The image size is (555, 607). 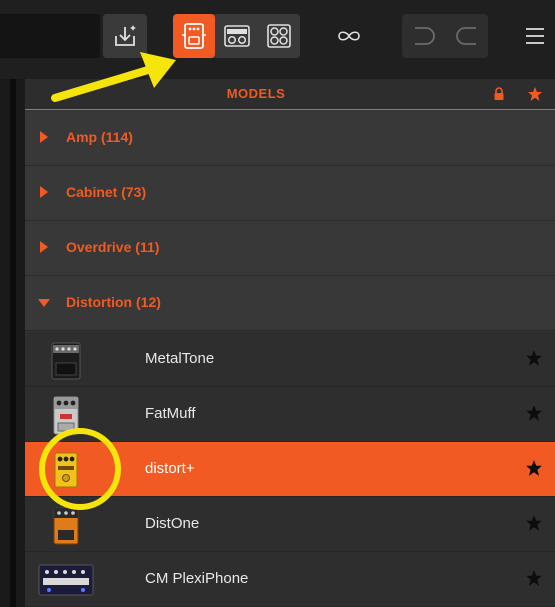 What do you see at coordinates (499, 94) in the screenshot?
I see `lock-icon` at bounding box center [499, 94].